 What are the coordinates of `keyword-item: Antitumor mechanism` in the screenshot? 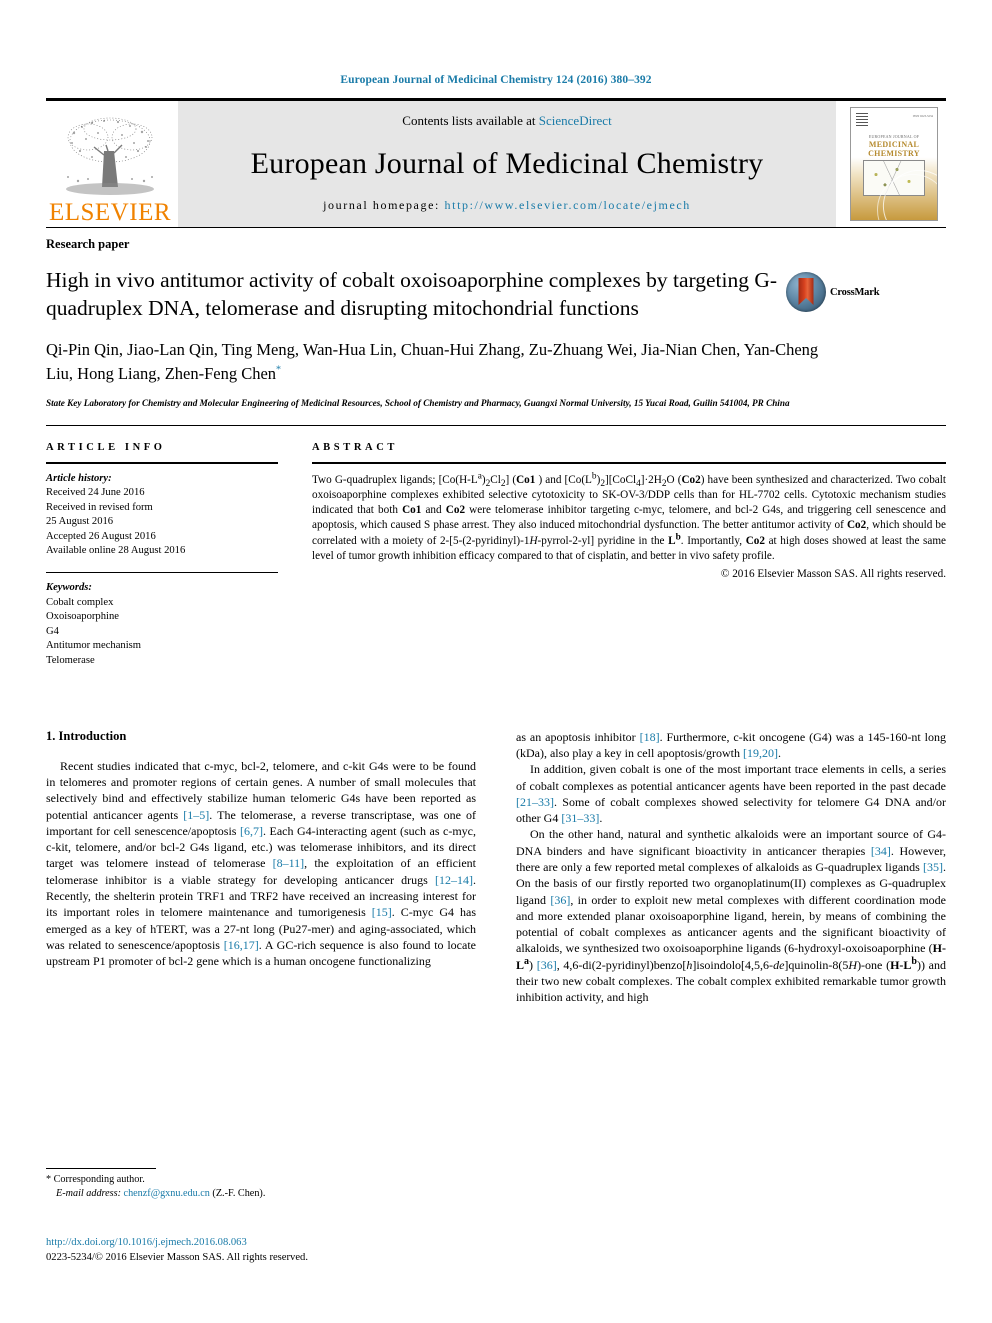 It's located at (94, 646).